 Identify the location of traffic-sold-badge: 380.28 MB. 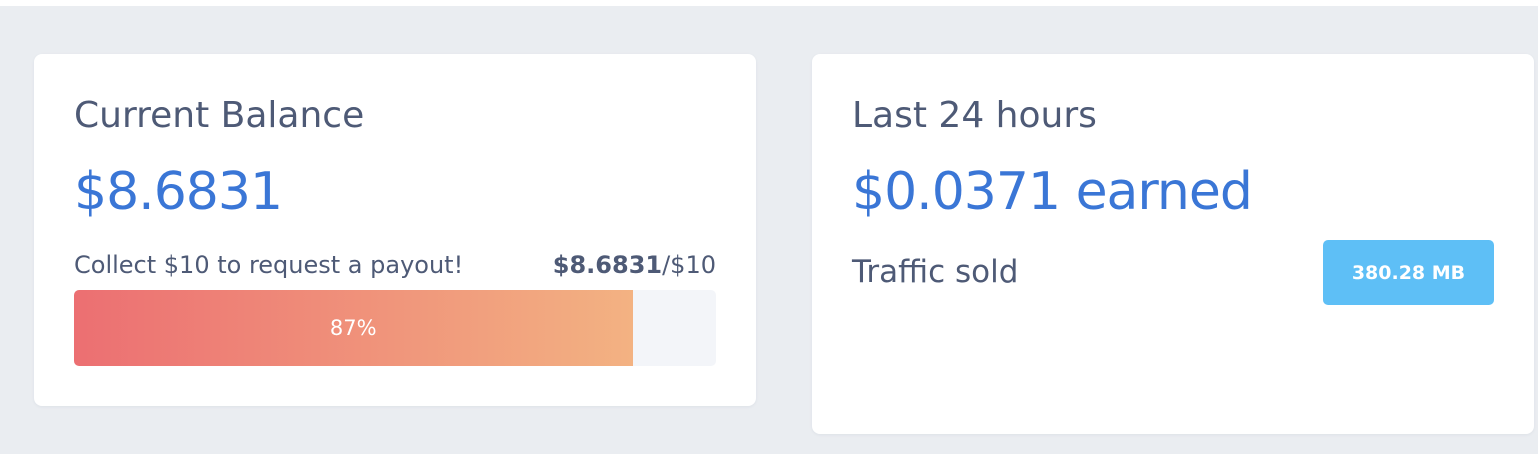
(1408, 272).